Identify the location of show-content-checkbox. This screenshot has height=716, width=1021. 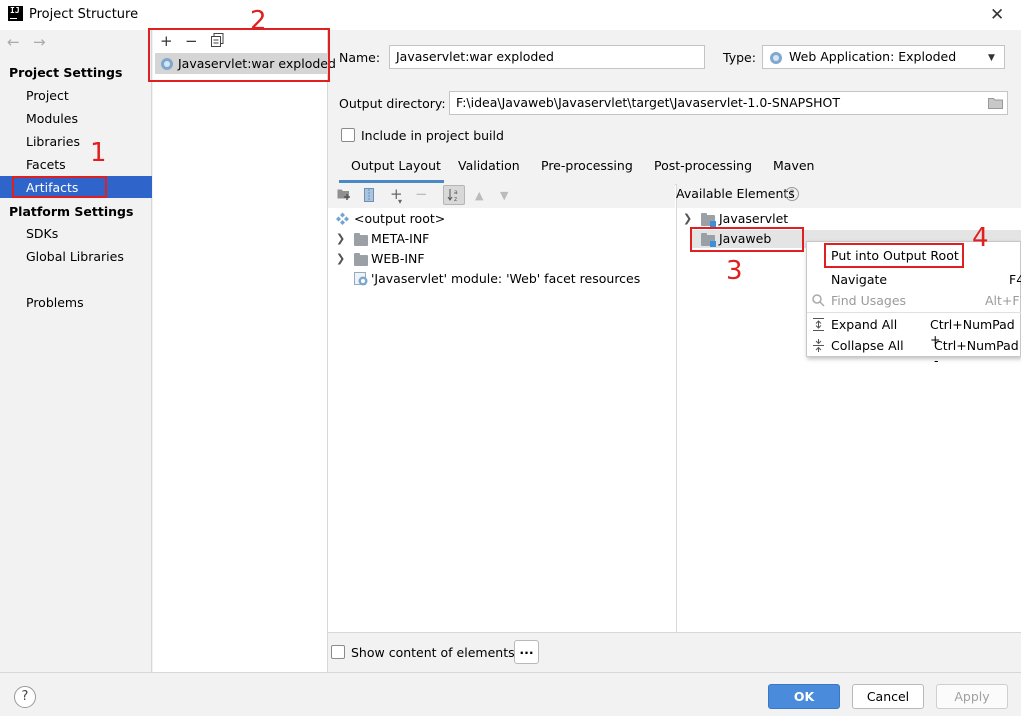
(338, 652).